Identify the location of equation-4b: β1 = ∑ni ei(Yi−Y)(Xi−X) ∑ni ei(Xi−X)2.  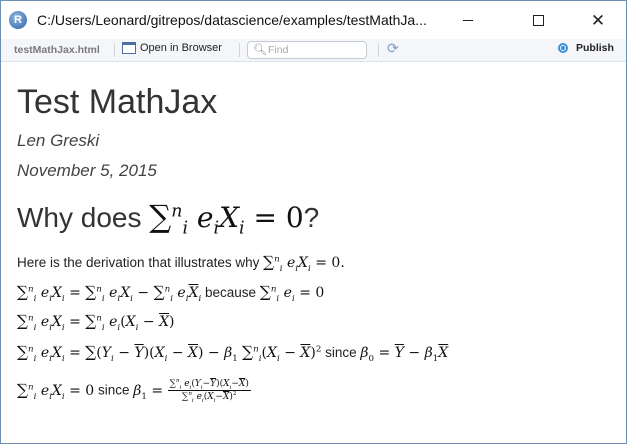
(192, 391).